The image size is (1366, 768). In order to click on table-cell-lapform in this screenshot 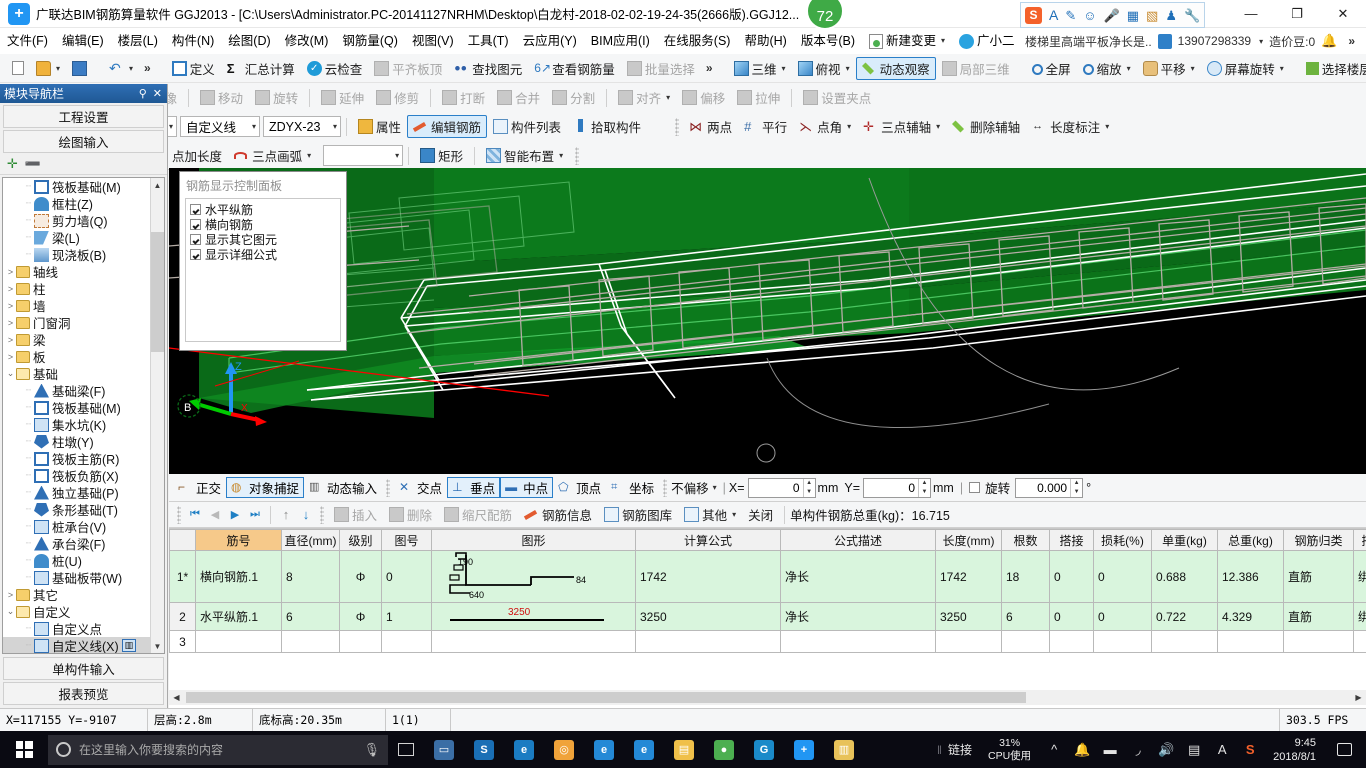, I will do `click(1359, 641)`.